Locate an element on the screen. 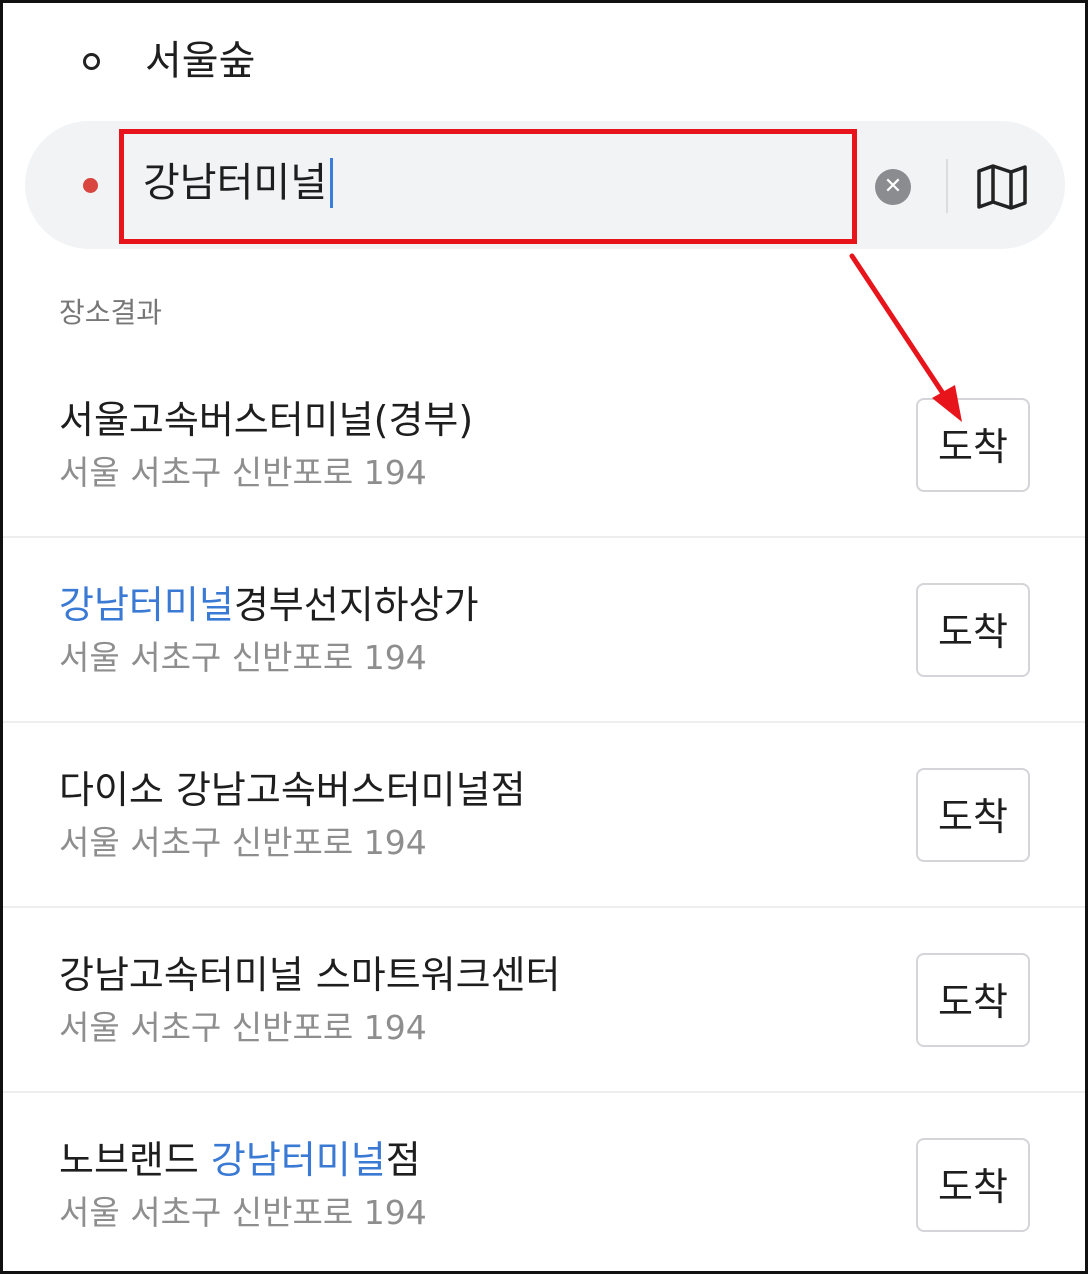 The height and width of the screenshot is (1274, 1088). destination-input: 강남터미널 is located at coordinates (238, 183).